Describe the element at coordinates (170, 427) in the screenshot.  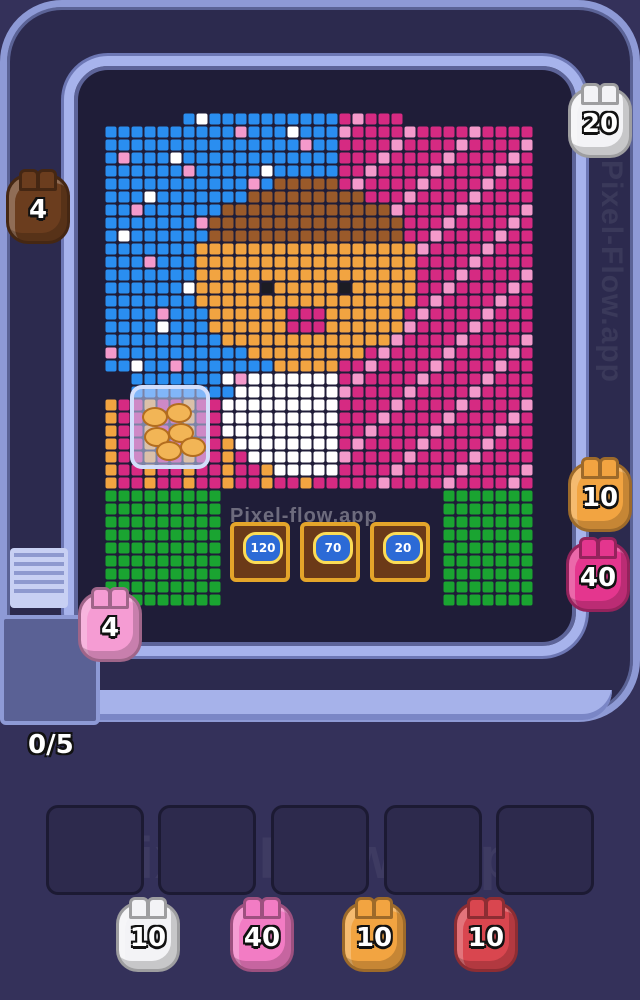
I see `egg-cage` at that location.